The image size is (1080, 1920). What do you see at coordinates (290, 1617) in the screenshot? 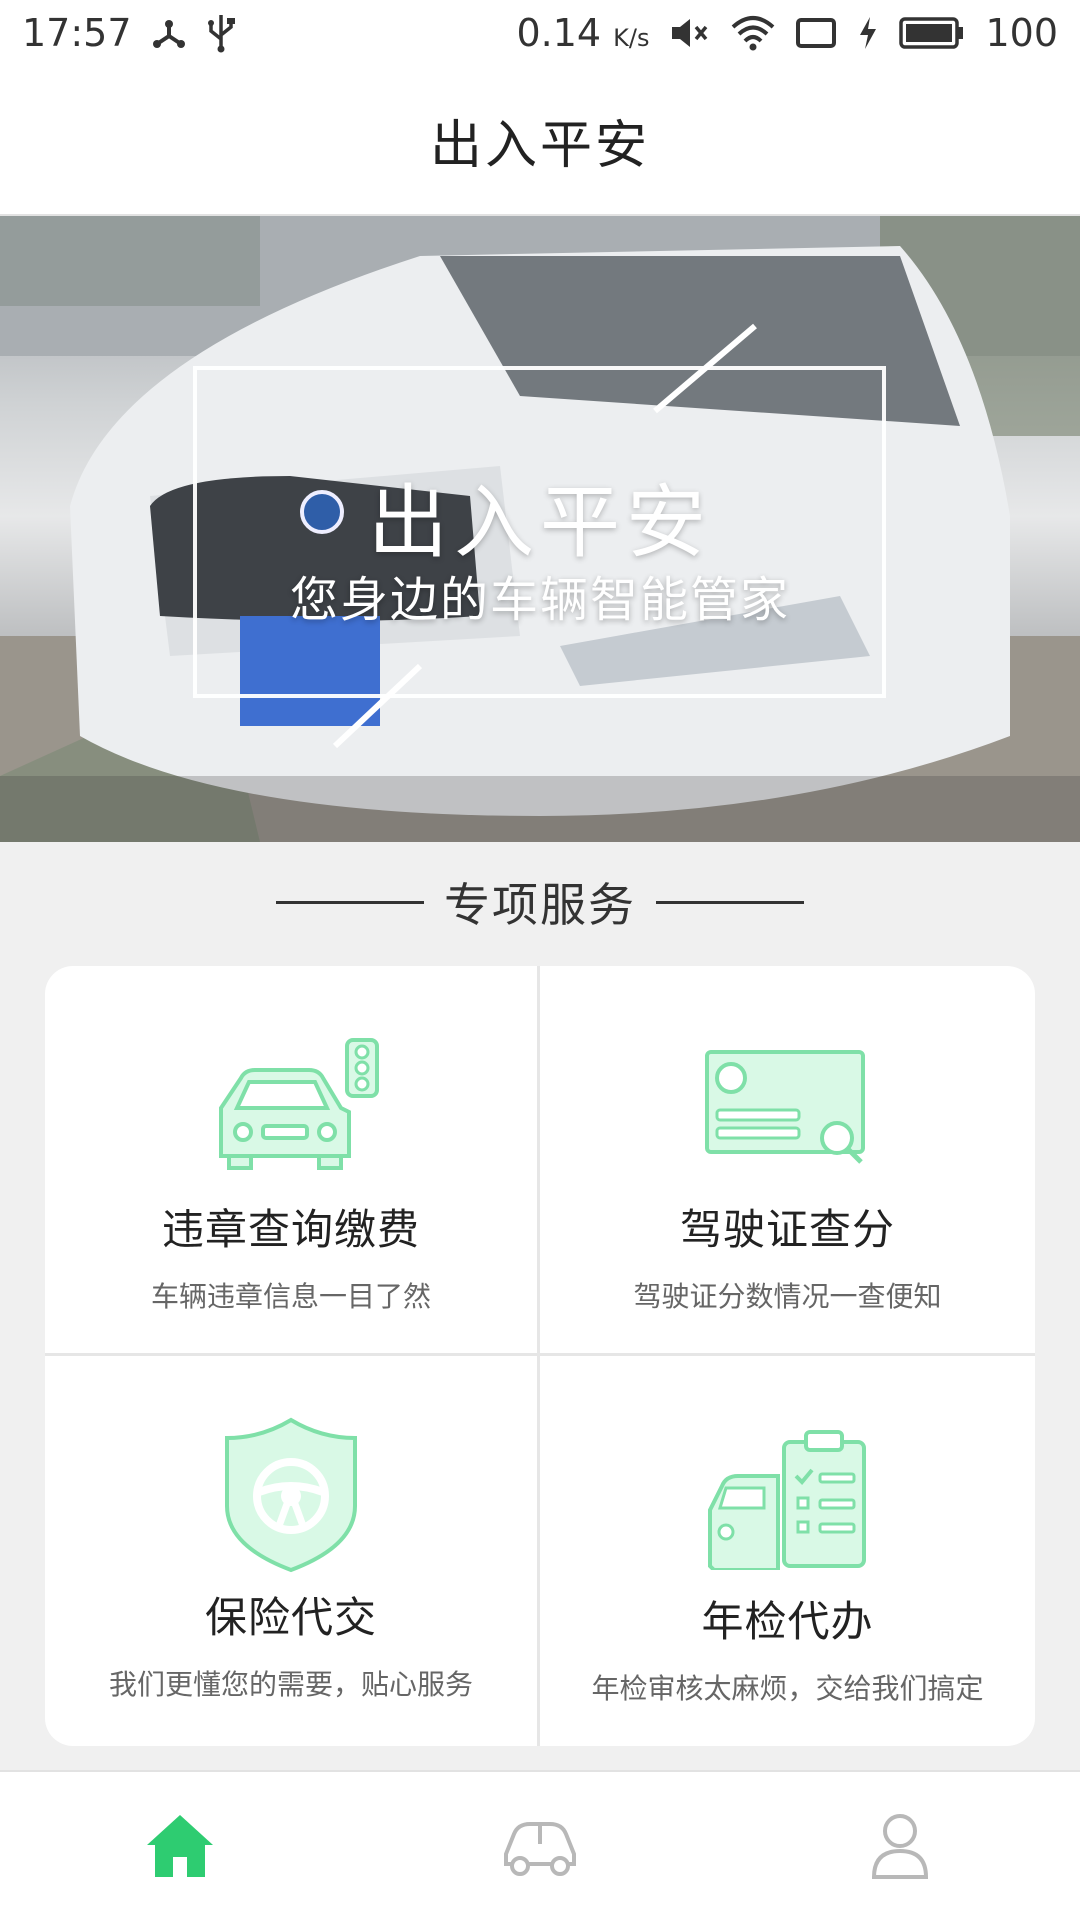
I see `service-title: 保险代交` at bounding box center [290, 1617].